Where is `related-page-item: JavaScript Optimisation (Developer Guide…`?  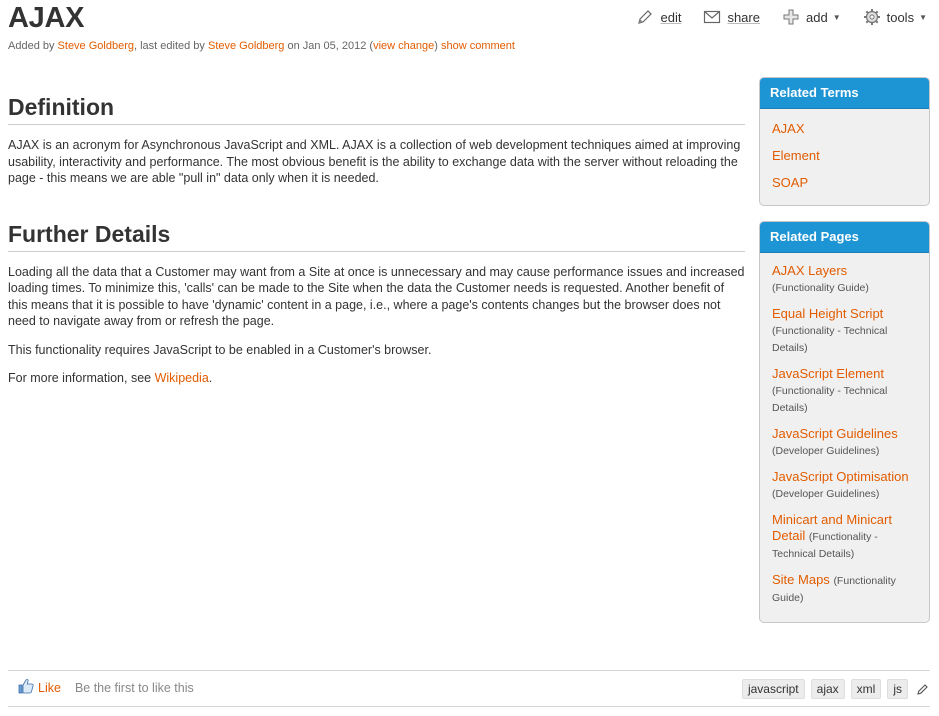
related-page-item: JavaScript Optimisation (Developer Guide… is located at coordinates (844, 485).